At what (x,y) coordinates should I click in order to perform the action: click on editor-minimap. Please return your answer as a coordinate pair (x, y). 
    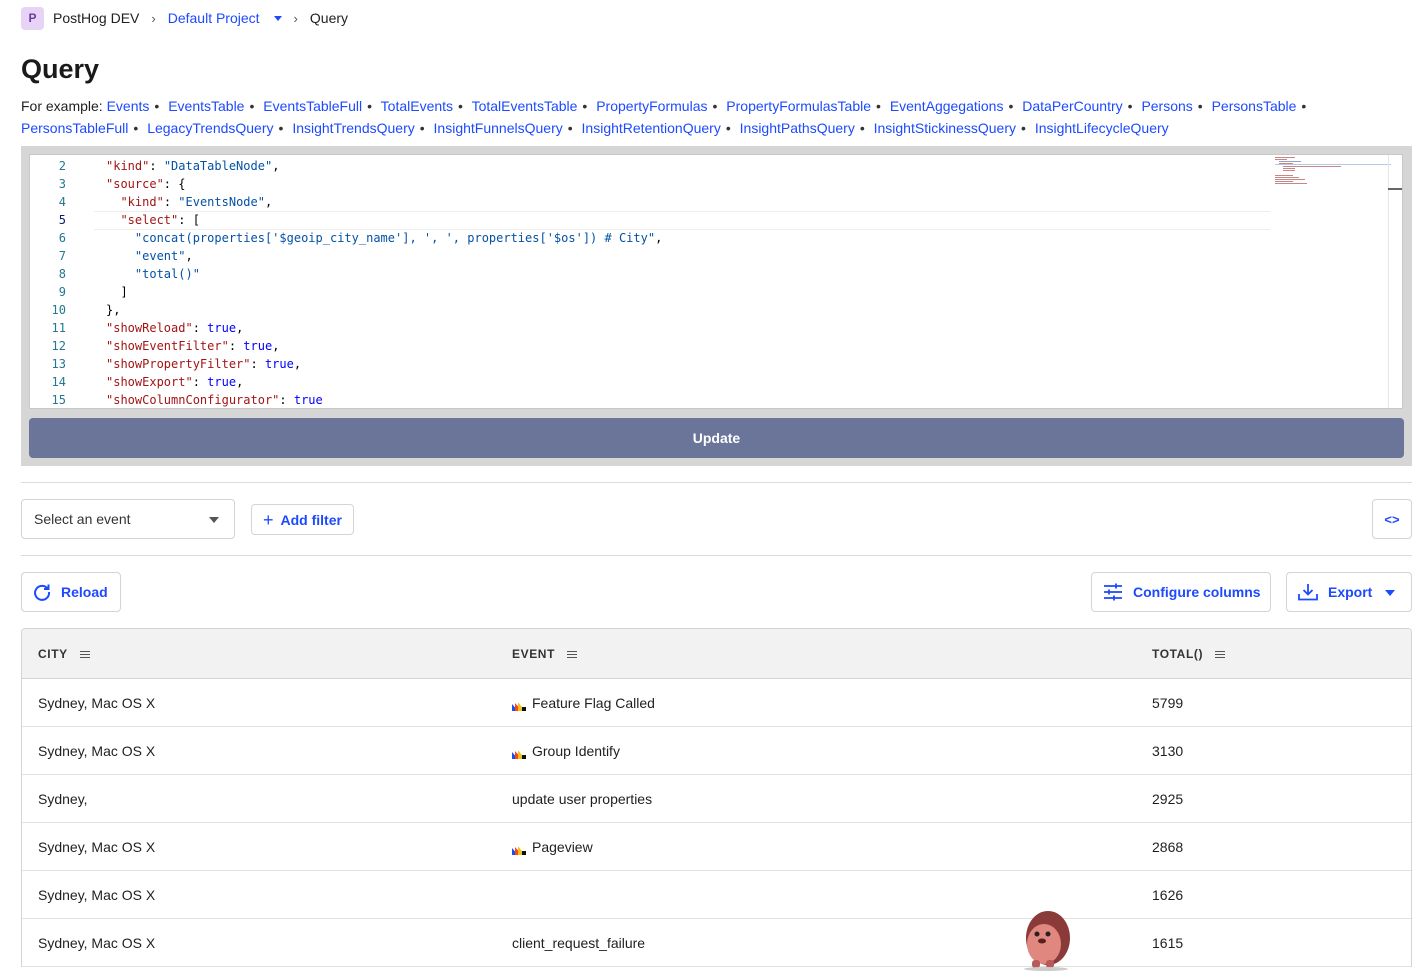
    Looking at the image, I should click on (1332, 175).